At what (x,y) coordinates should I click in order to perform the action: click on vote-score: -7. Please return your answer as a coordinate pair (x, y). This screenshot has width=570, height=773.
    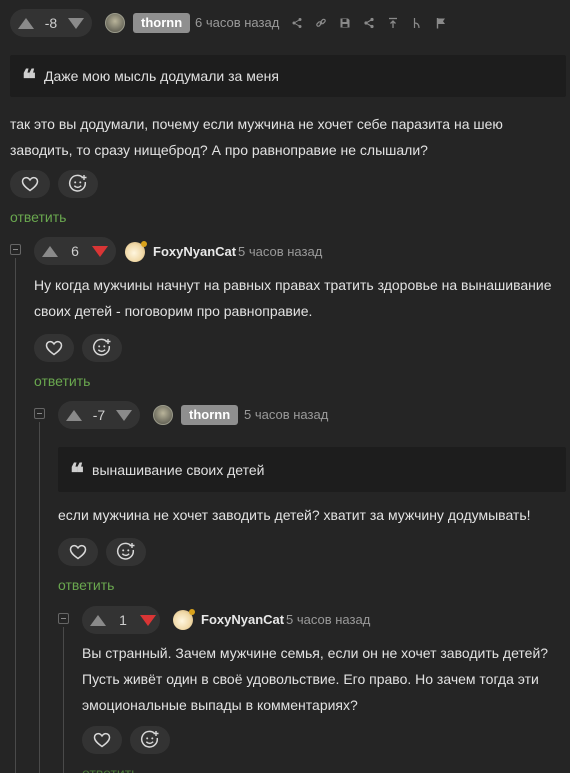
    Looking at the image, I should click on (99, 415).